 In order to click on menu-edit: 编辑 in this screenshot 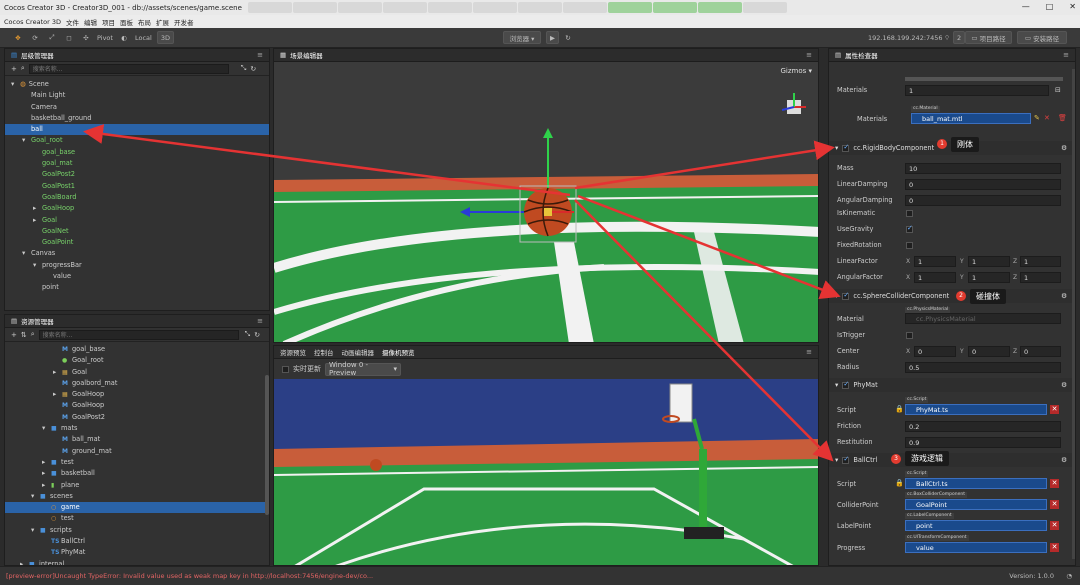, I will do `click(90, 22)`.